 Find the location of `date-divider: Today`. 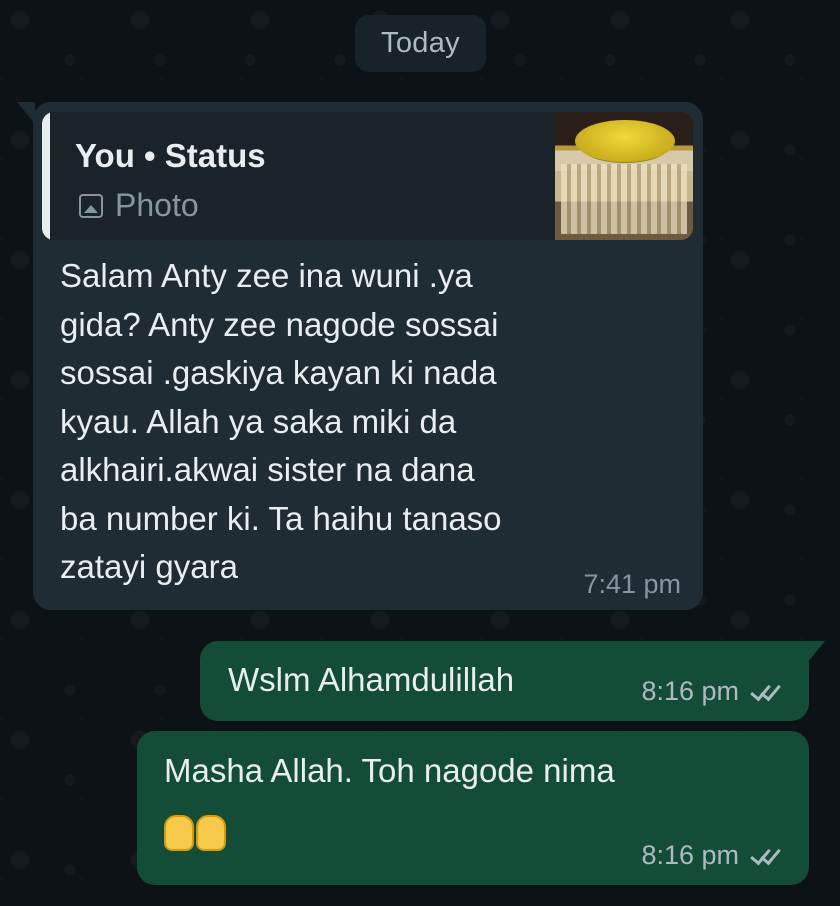

date-divider: Today is located at coordinates (420, 43).